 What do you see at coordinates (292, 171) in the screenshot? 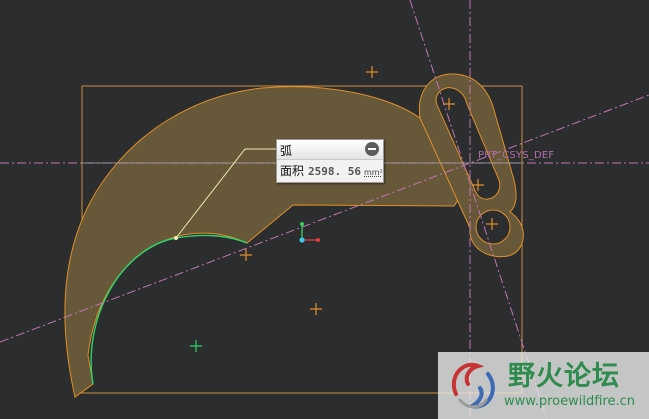
I see `area-label: 面积` at bounding box center [292, 171].